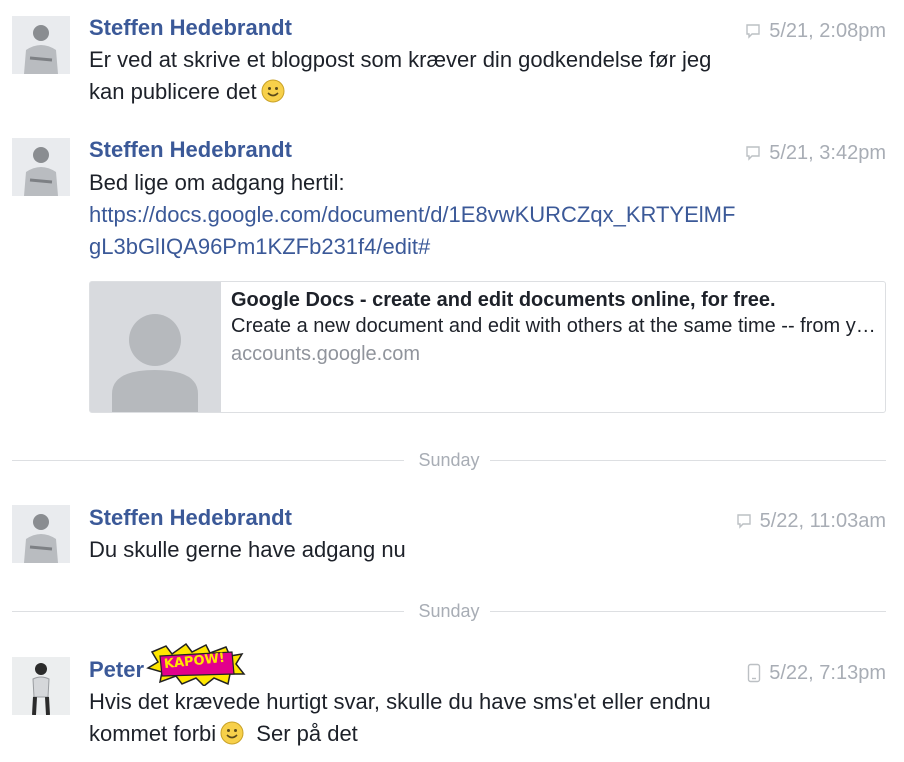 This screenshot has height=762, width=904. Describe the element at coordinates (259, 247) in the screenshot. I see `message-link: gL3bGlIQA96Pm1KZFb231f4/edit#` at that location.